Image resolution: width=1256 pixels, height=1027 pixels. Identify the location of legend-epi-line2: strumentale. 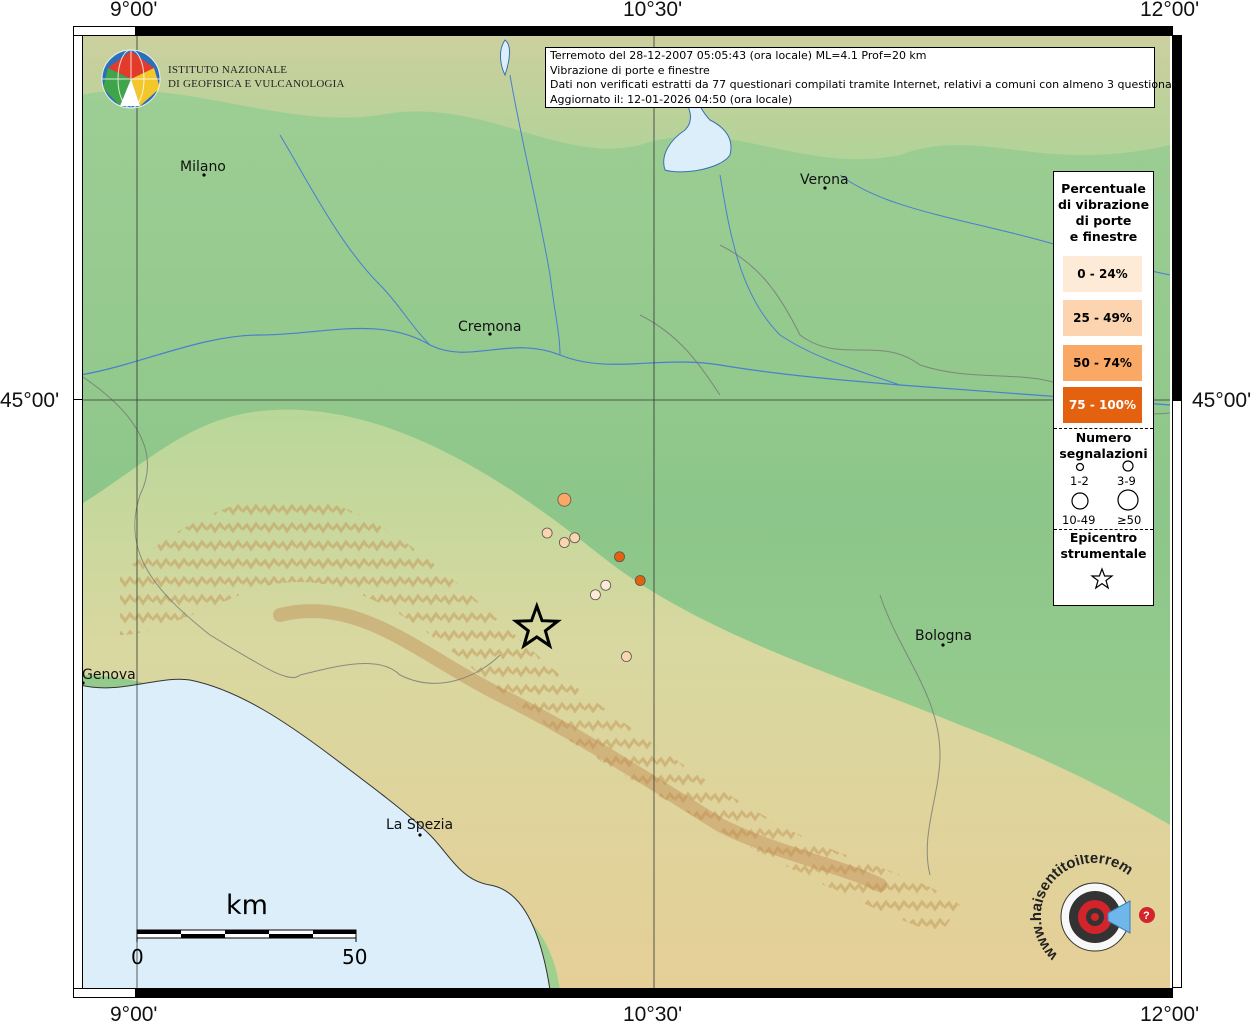
(1103, 553).